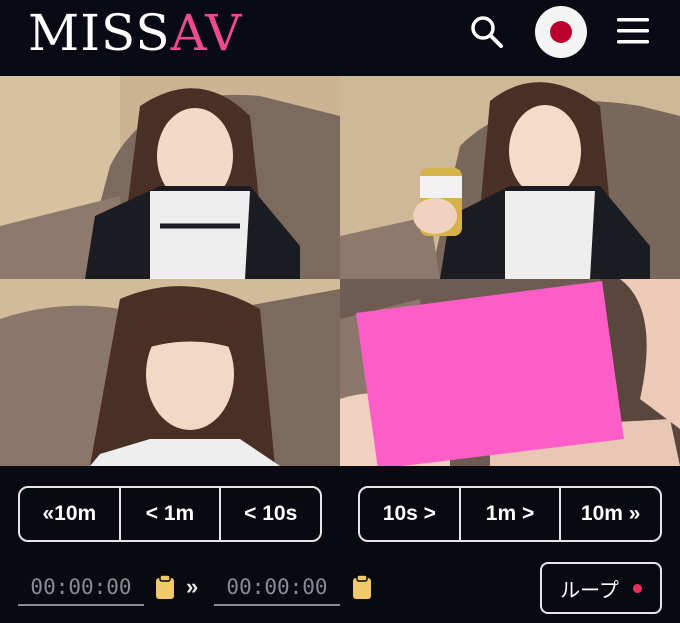  I want to click on language-button, so click(561, 32).